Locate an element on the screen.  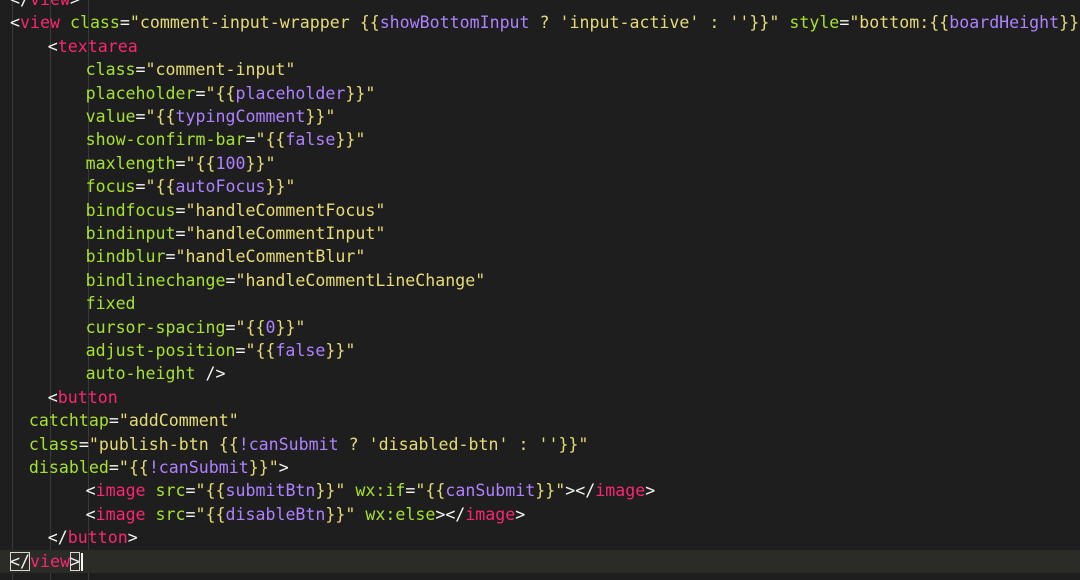
code-line: bindlinechange="handleCommentLineChange" is located at coordinates (540, 280).